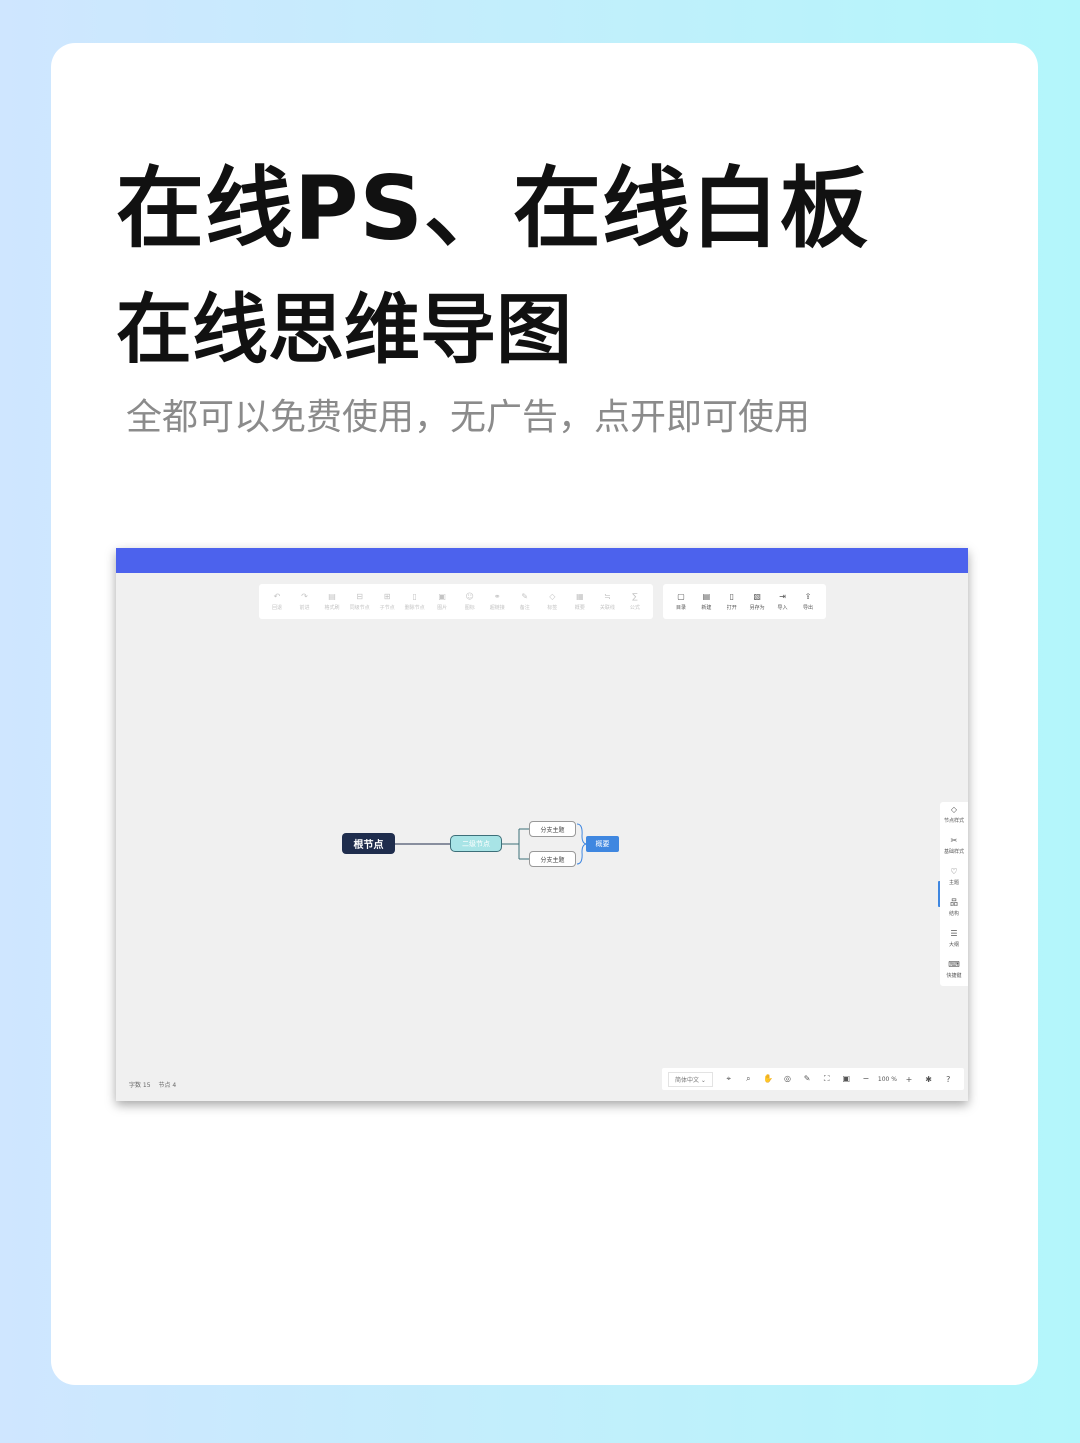 The height and width of the screenshot is (1443, 1080). Describe the element at coordinates (954, 976) in the screenshot. I see `tool-label: 快捷键` at that location.